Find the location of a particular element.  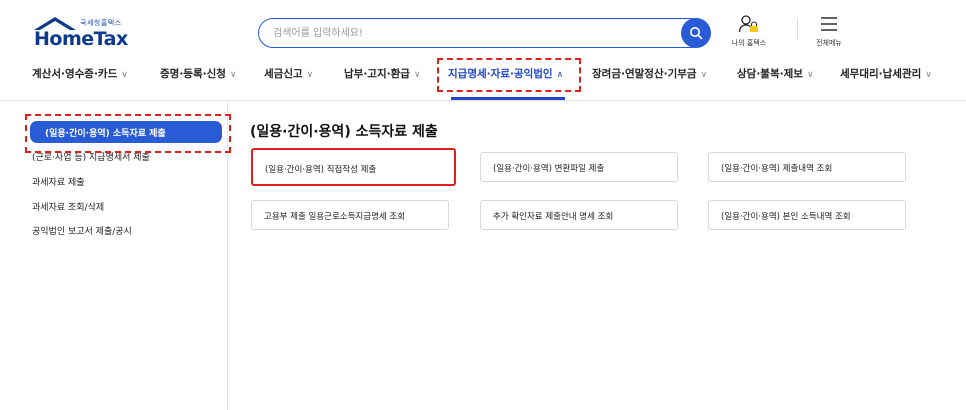

nav-item-certificate-registration: 증명·등록·신청 ∨ is located at coordinates (198, 73).